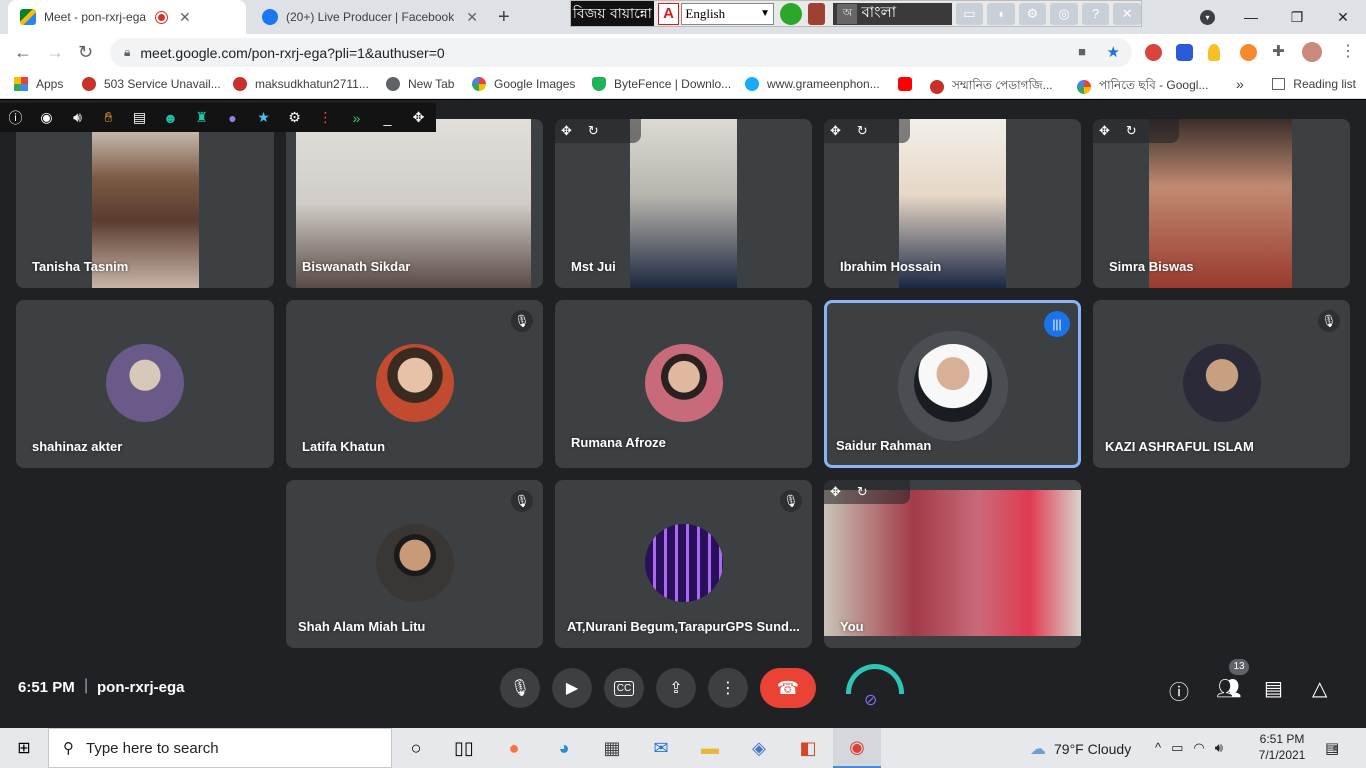  Describe the element at coordinates (414, 564) in the screenshot. I see `participant-tile: 🎙︎ Shah Alam Miah Litu` at that location.